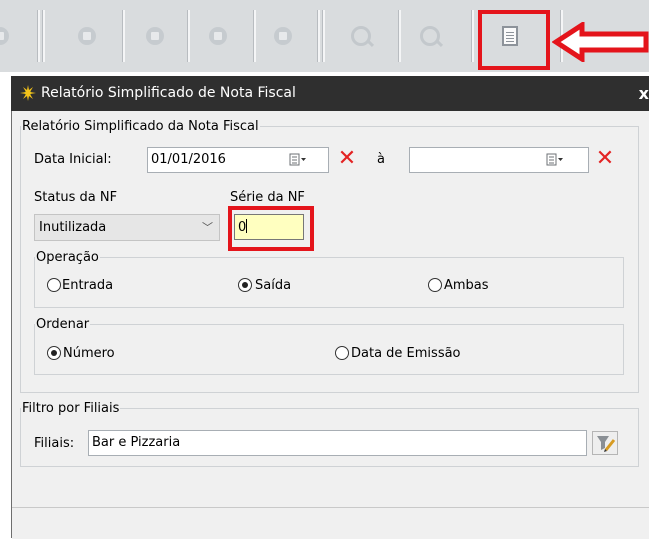 This screenshot has height=539, width=649. I want to click on window-title: Relatório Simplificado de Nota Fiscal, so click(168, 93).